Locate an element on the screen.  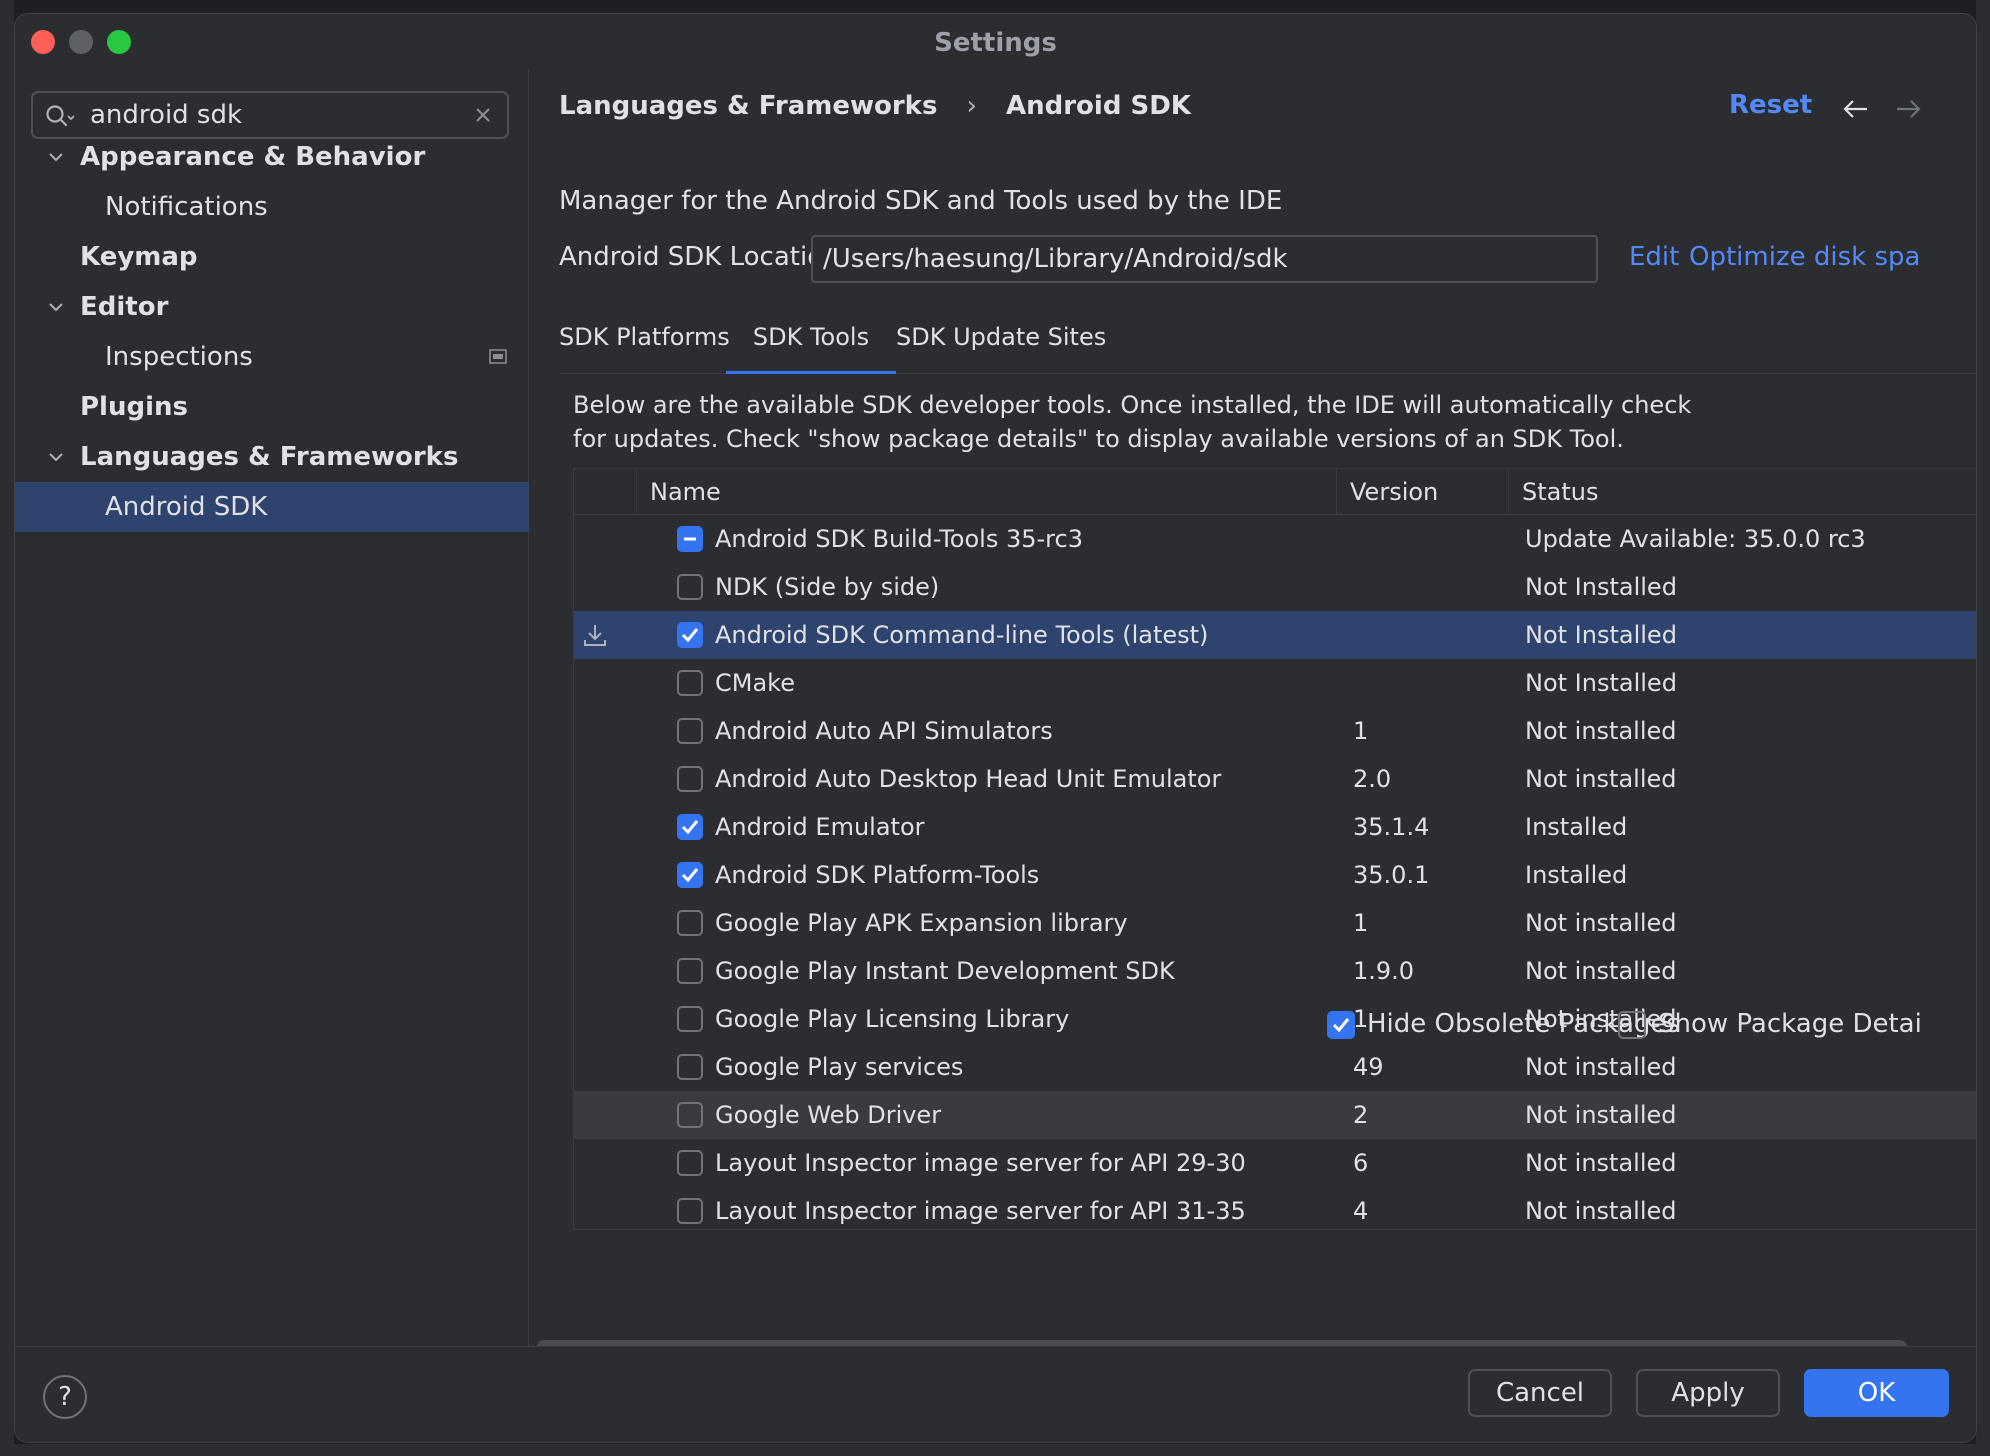
dialog-footer: ? Cancel Apply OK is located at coordinates (995, 1394).